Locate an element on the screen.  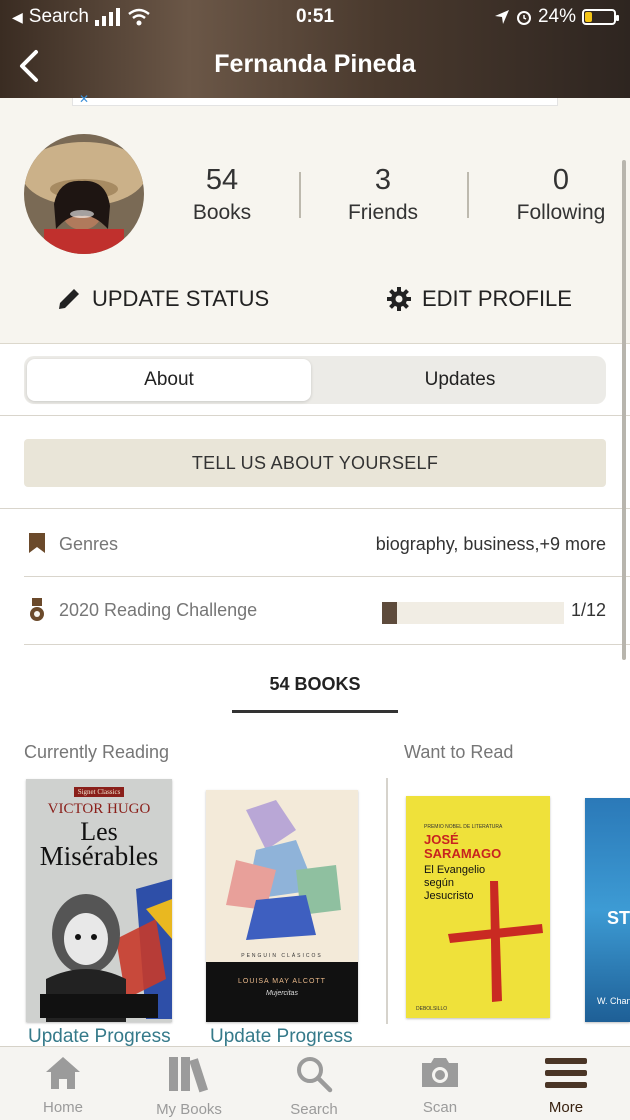
tab-updates: Updates is located at coordinates (460, 380).